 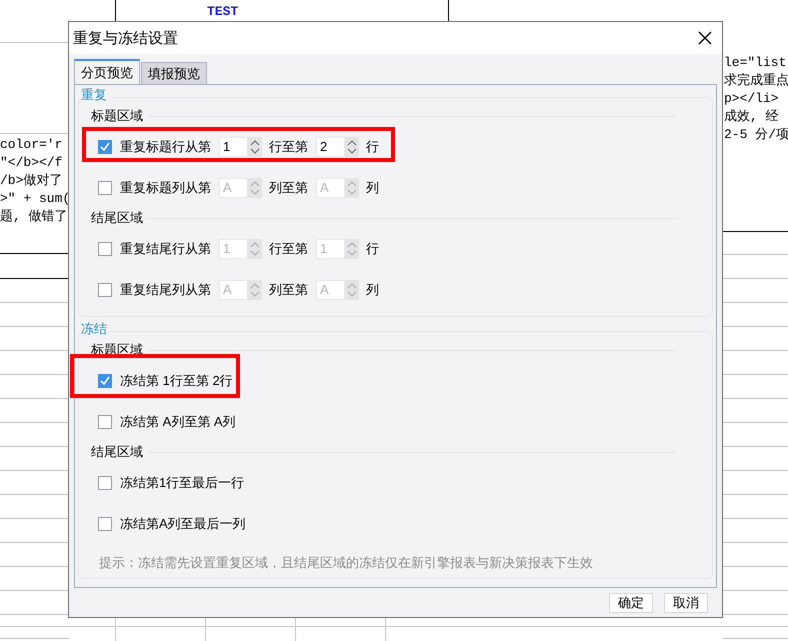 I want to click on code-line: 成效, 经, so click(x=752, y=117).